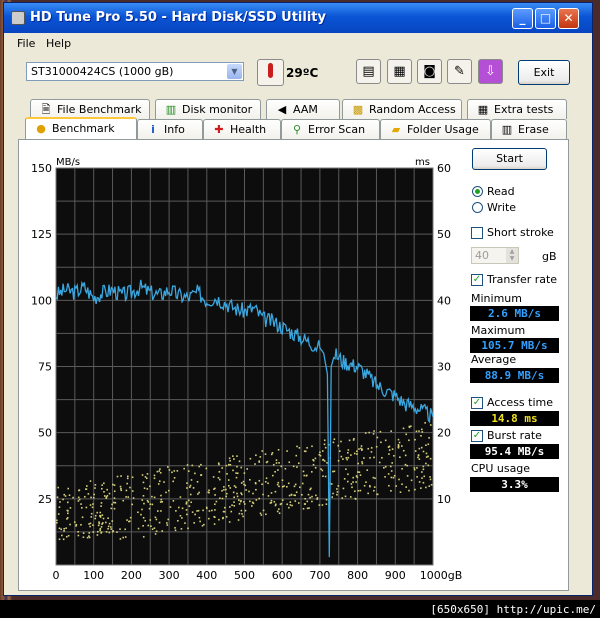 The height and width of the screenshot is (618, 600). I want to click on minimum-label: Minimum, so click(496, 298).